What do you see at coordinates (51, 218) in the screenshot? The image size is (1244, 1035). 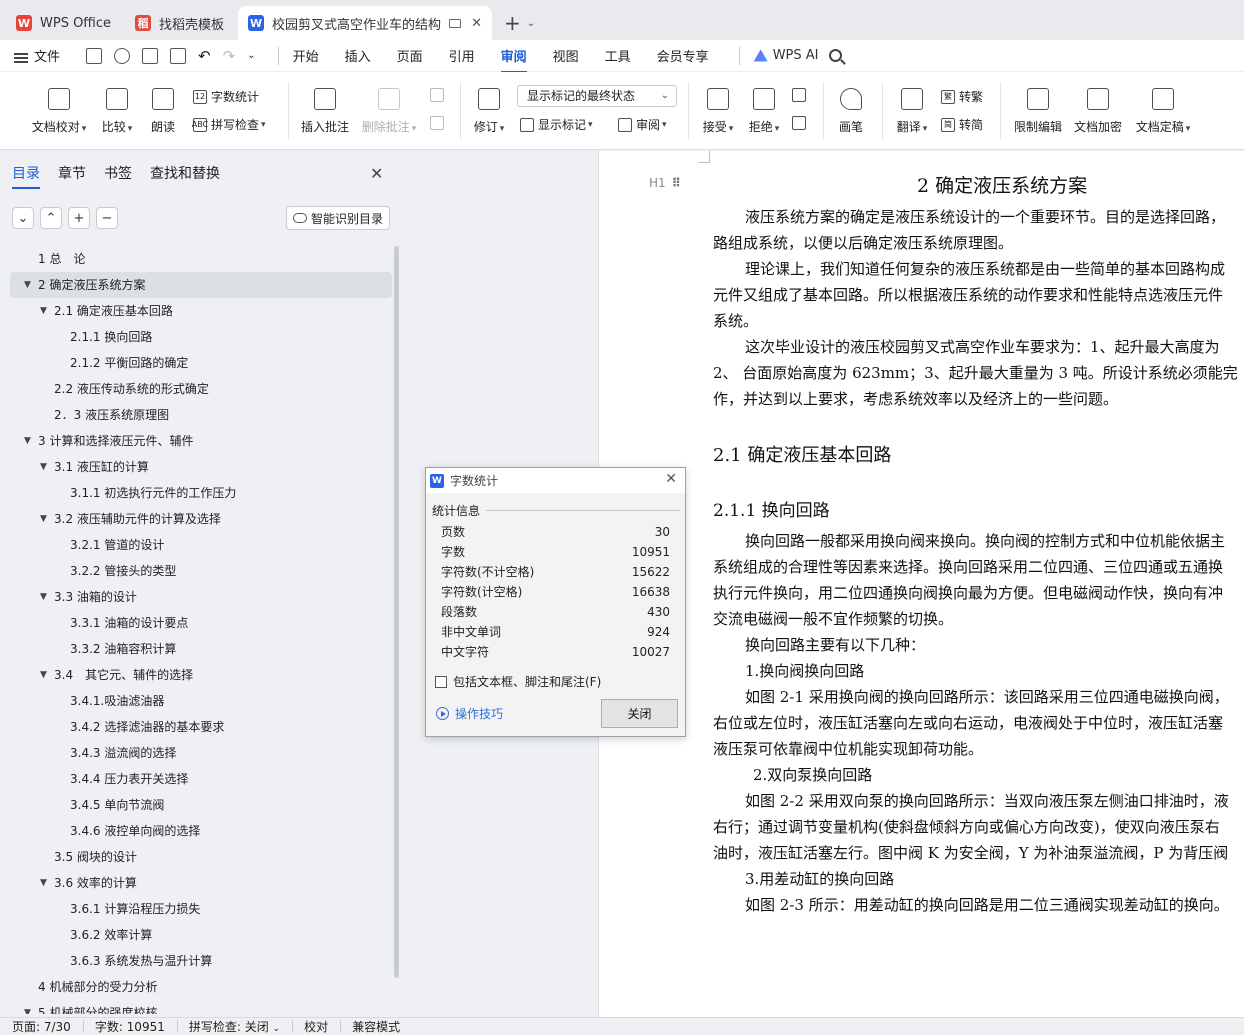 I see `collapse-up-icon: ⌃` at bounding box center [51, 218].